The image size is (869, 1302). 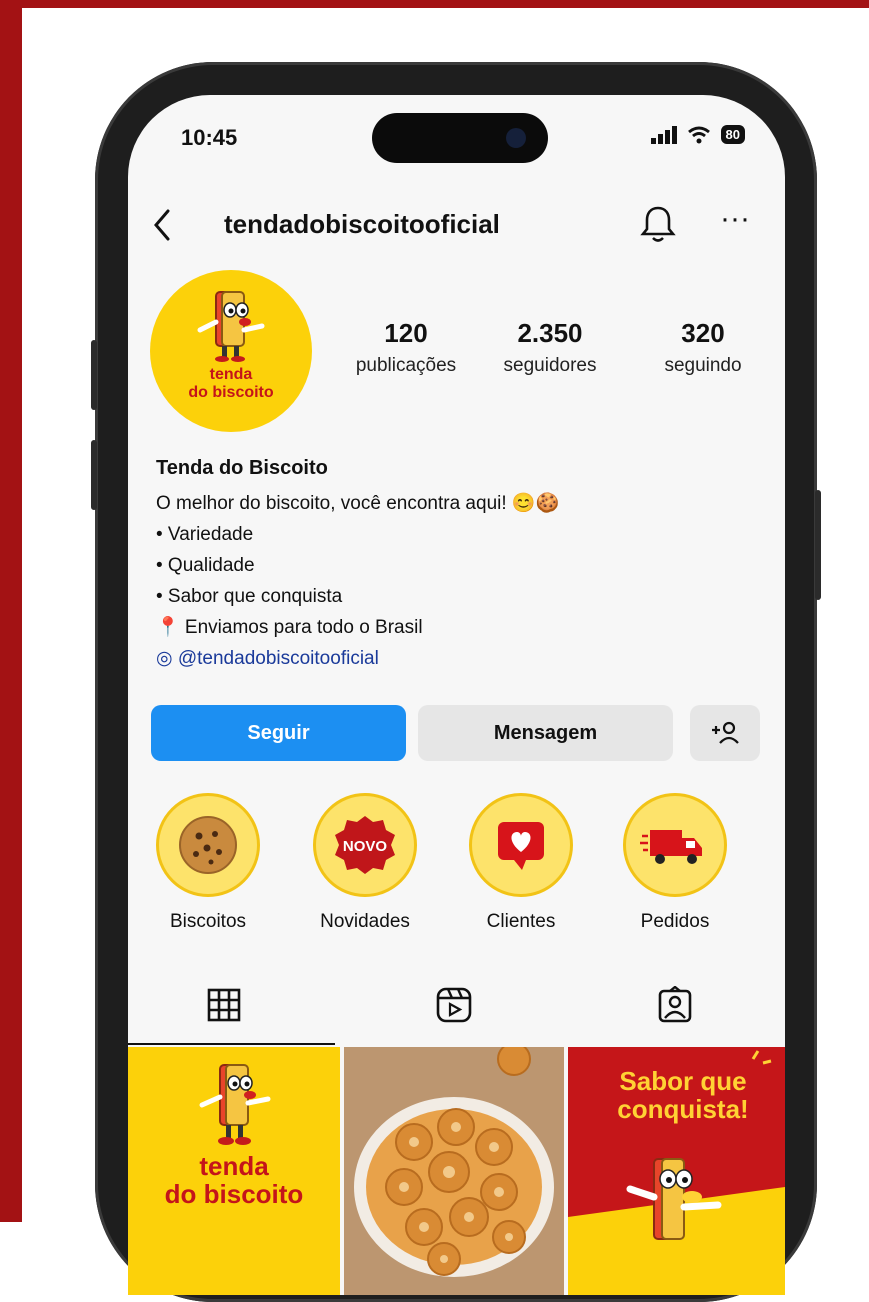 I want to click on profile-link-text: @tendadobiscoitooficial, so click(x=278, y=658).